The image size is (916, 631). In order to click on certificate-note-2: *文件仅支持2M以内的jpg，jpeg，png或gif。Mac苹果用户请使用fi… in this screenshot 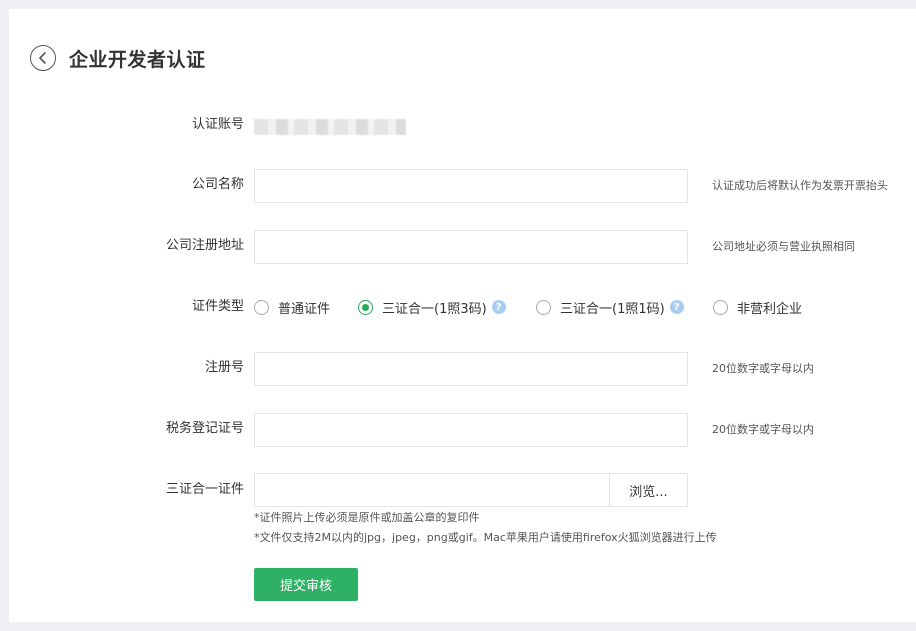, I will do `click(485, 537)`.